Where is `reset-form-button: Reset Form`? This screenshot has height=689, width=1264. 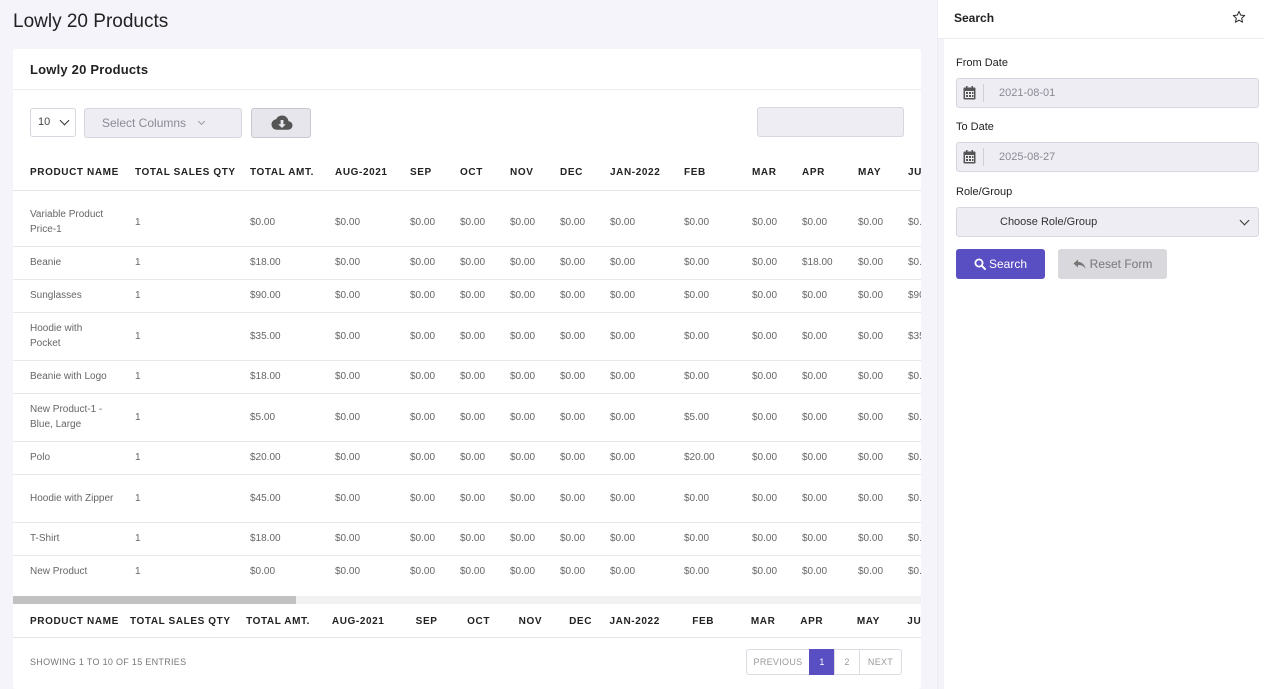 reset-form-button: Reset Form is located at coordinates (1112, 264).